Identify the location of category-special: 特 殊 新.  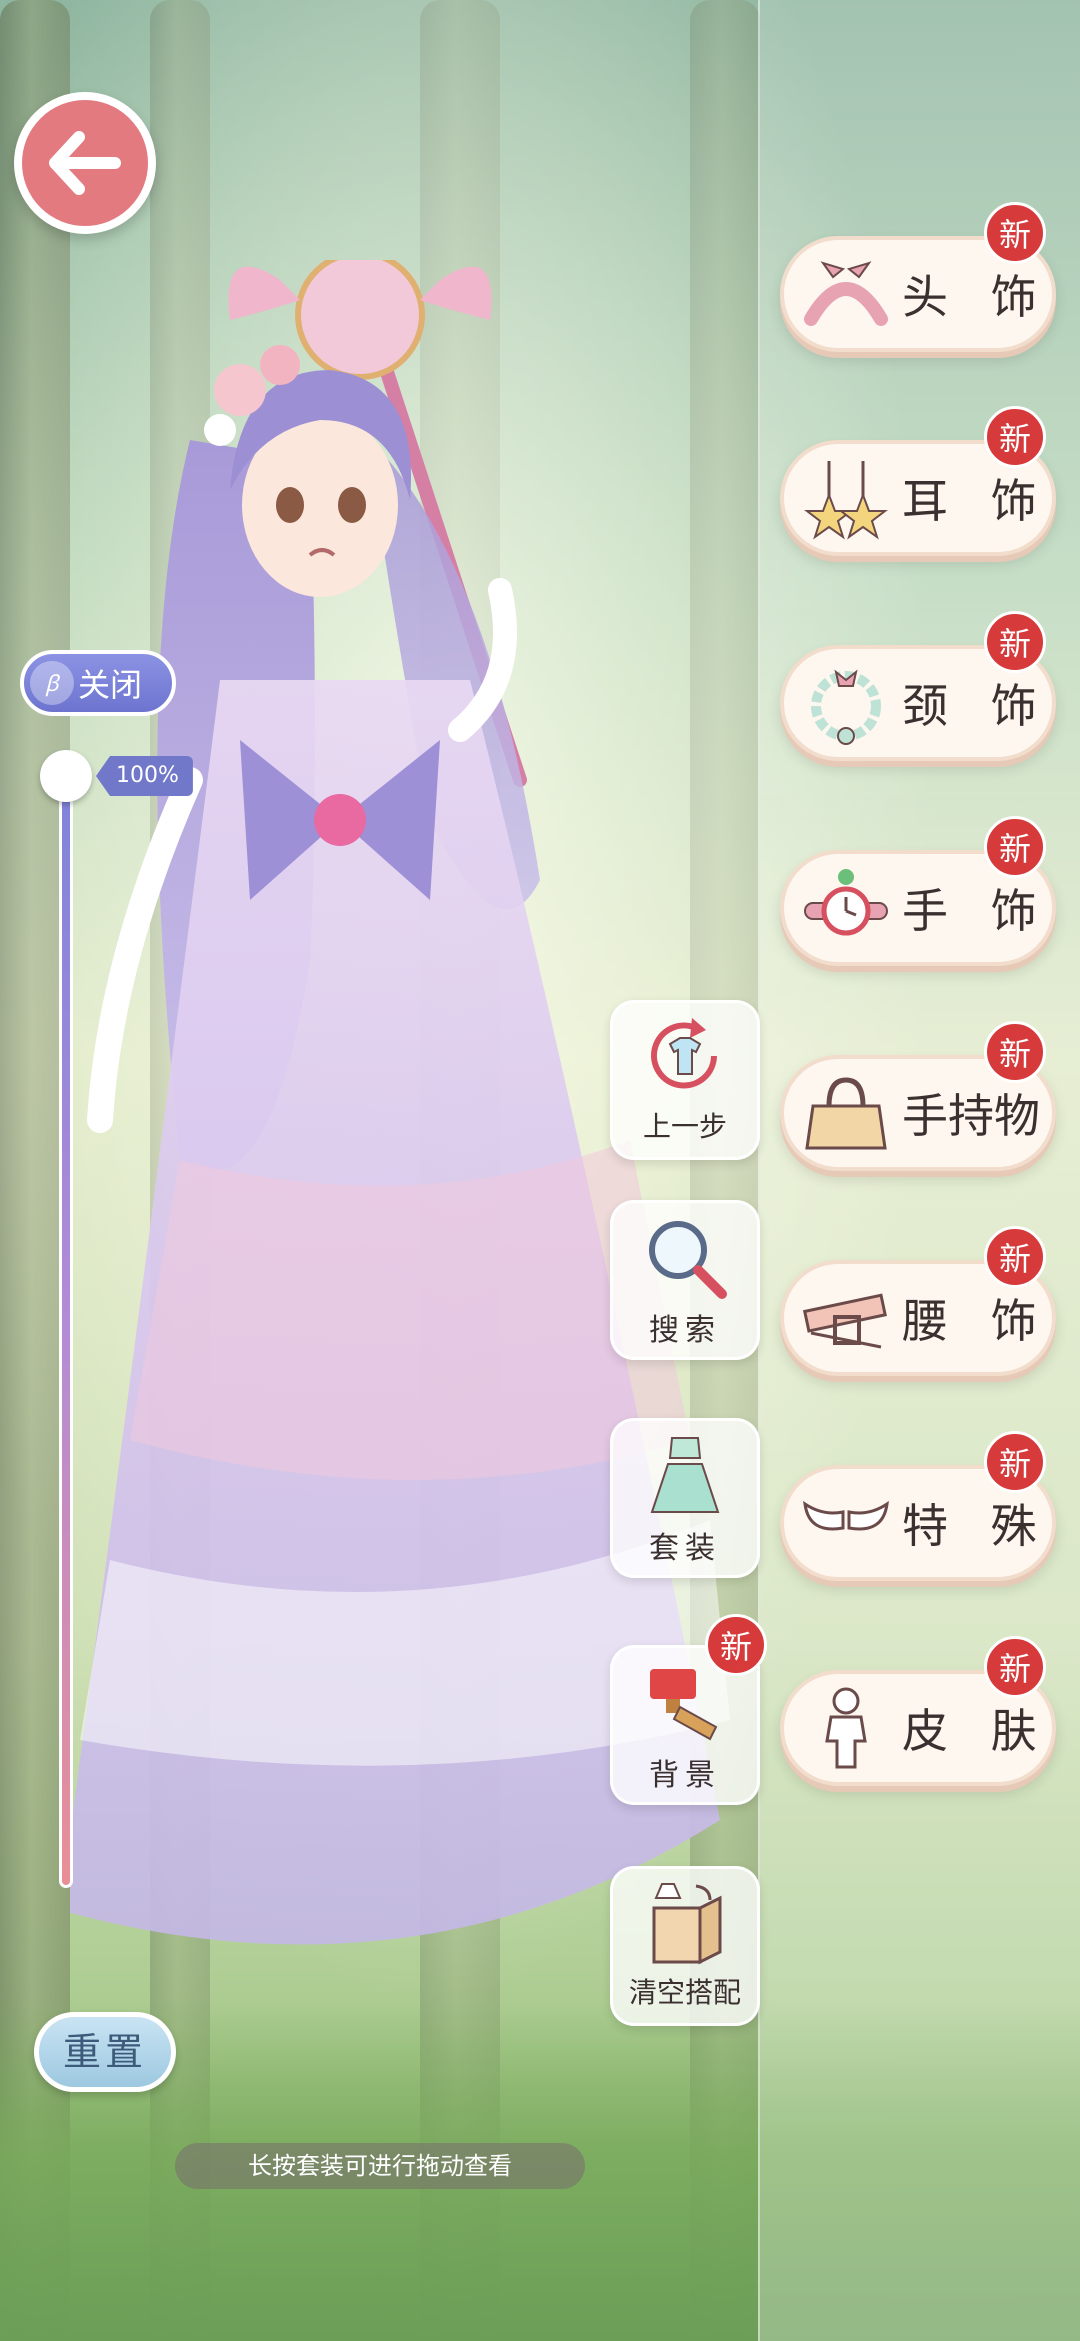
(918, 1506).